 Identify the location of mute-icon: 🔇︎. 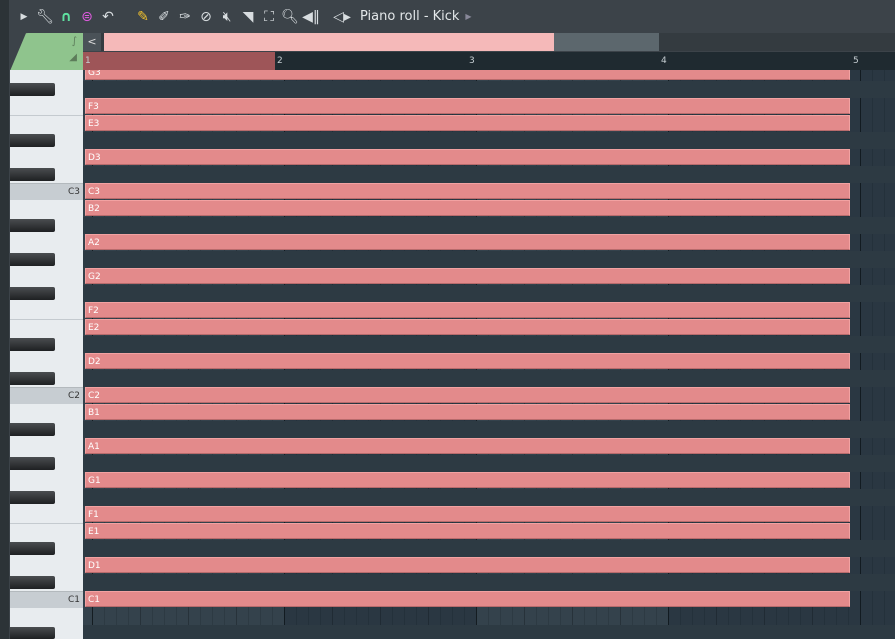
(227, 17).